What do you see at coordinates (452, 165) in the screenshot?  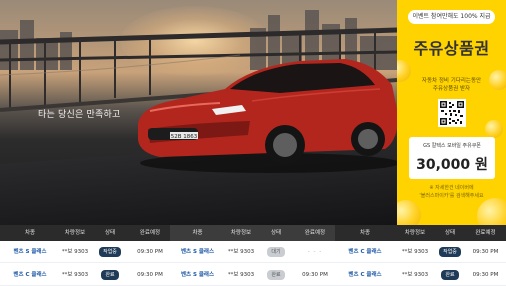 I see `coupon-amount: 30,000 원` at bounding box center [452, 165].